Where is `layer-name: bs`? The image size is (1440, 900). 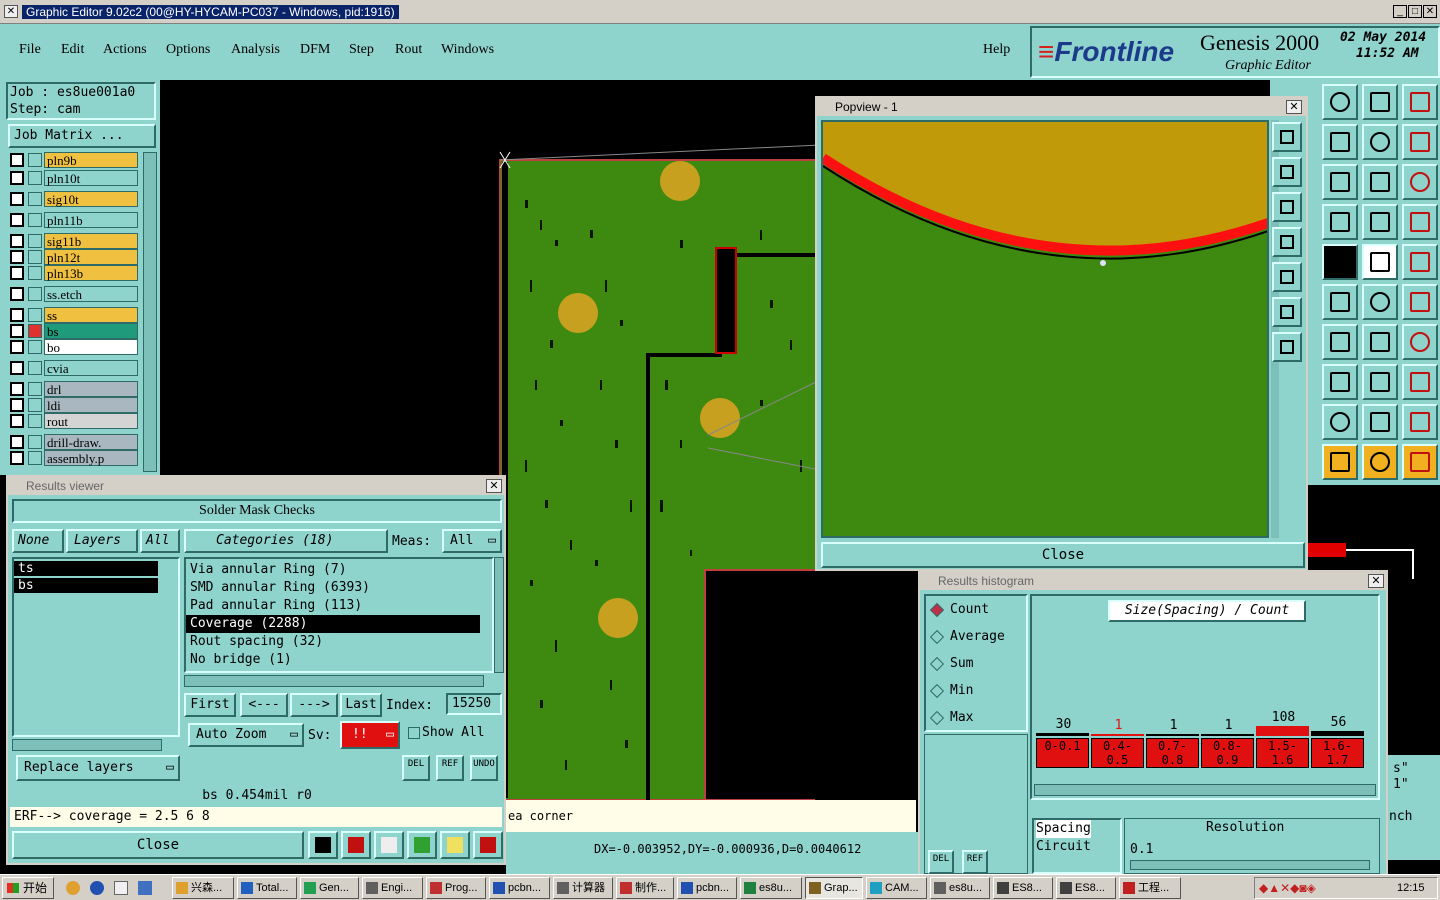
layer-name: bs is located at coordinates (91, 331).